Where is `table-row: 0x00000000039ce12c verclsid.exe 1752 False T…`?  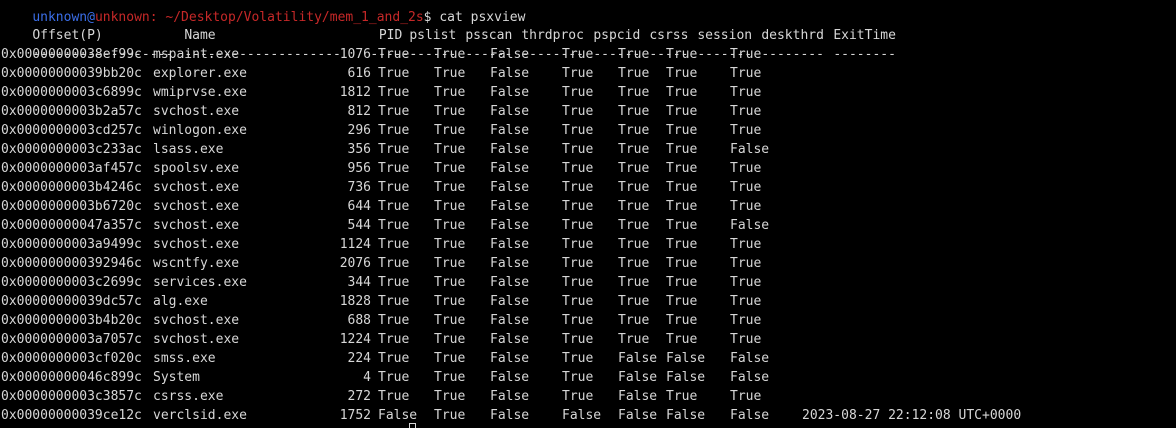 table-row: 0x00000000039ce12c verclsid.exe 1752 False T… is located at coordinates (521, 415).